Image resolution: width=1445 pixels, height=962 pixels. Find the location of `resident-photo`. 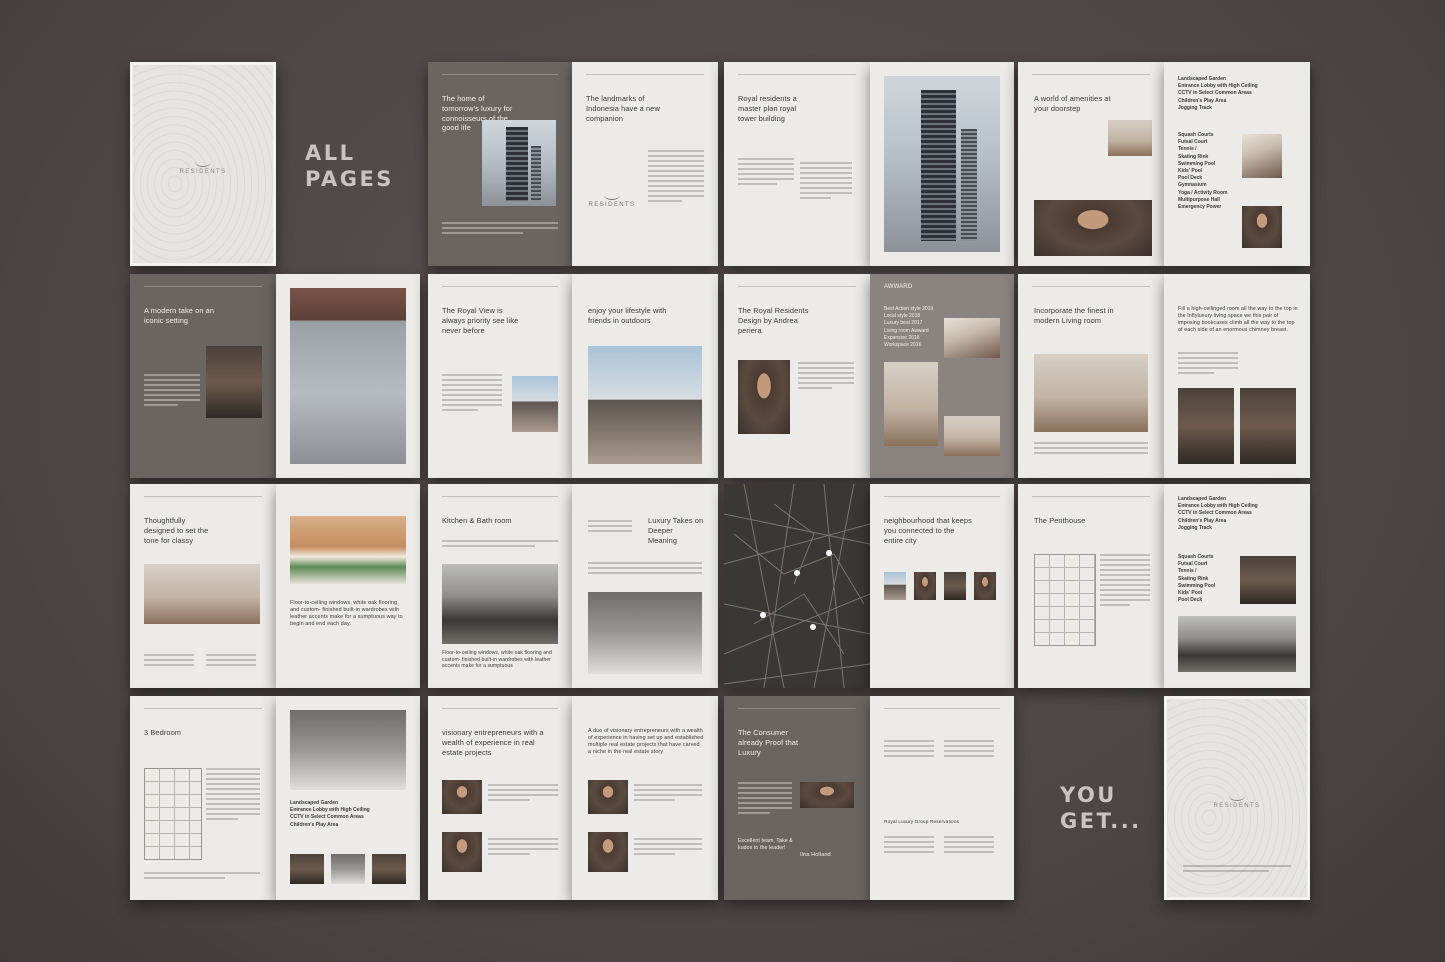

resident-photo is located at coordinates (1093, 228).